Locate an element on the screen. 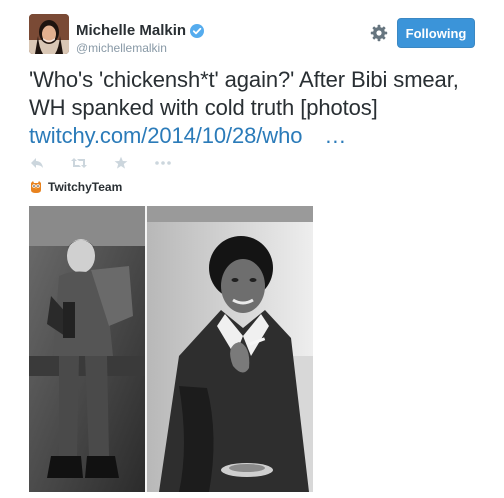  avatar is located at coordinates (49, 34).